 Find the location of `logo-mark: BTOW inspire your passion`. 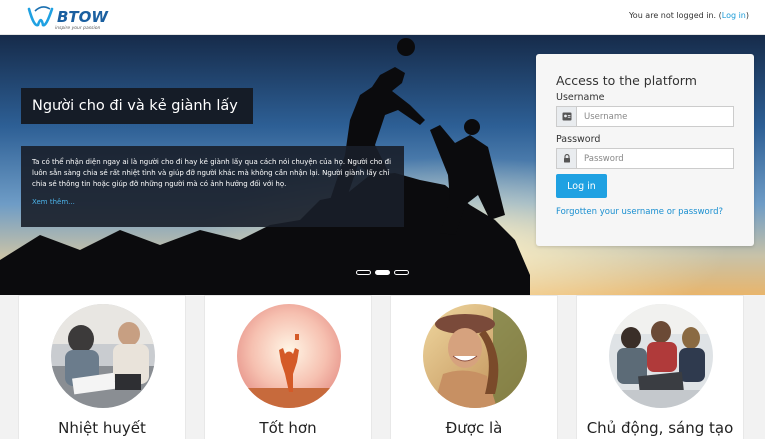

logo-mark: BTOW inspire your passion is located at coordinates (68, 18).